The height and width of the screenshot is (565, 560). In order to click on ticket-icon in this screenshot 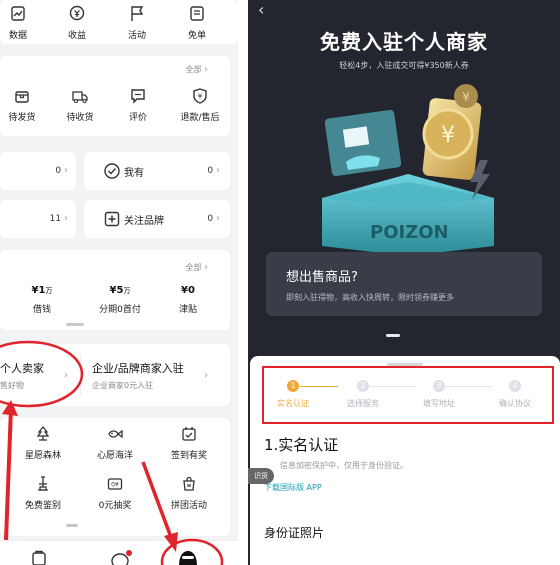, I will do `click(197, 14)`.